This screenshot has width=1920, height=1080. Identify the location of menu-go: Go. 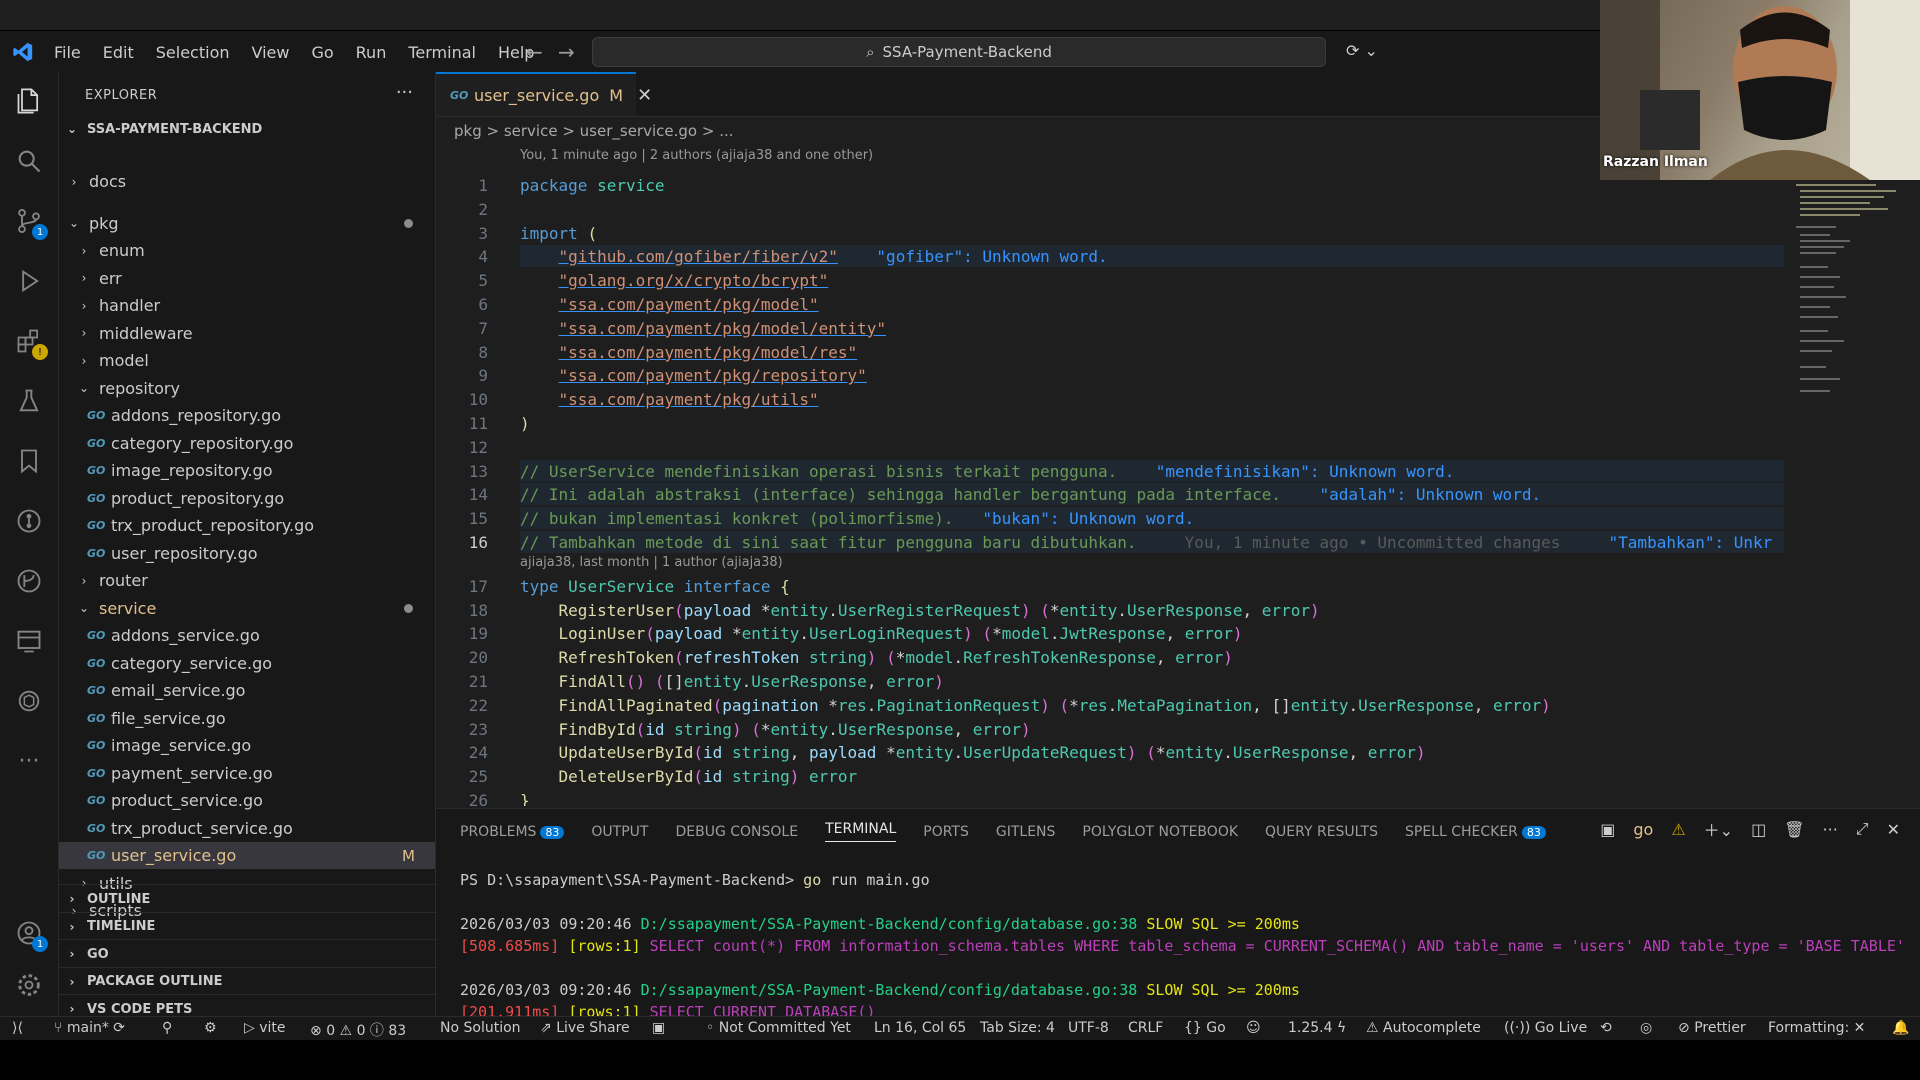
(322, 52).